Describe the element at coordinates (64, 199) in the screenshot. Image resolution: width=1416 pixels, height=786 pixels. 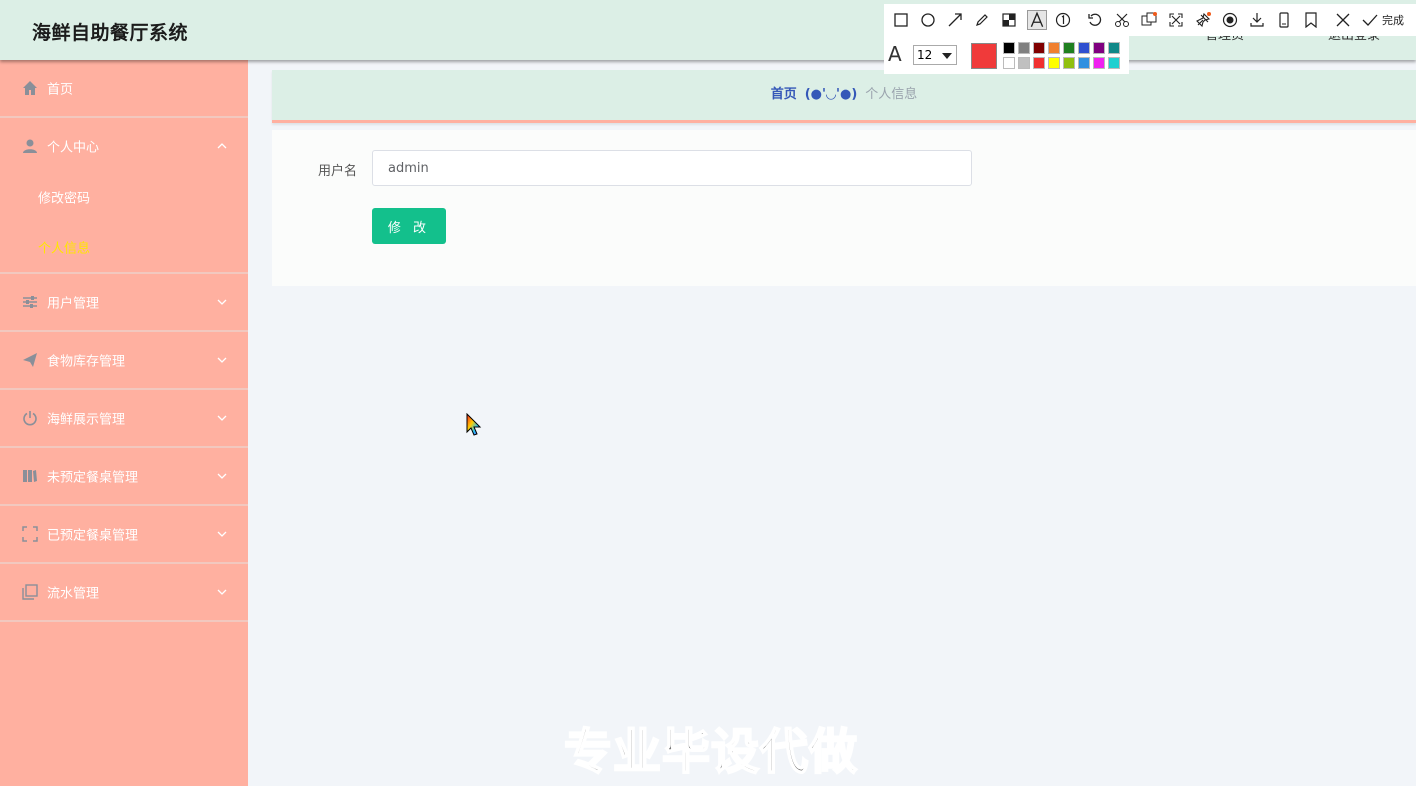
I see `sidebar-subitem-label: 修改密码` at that location.